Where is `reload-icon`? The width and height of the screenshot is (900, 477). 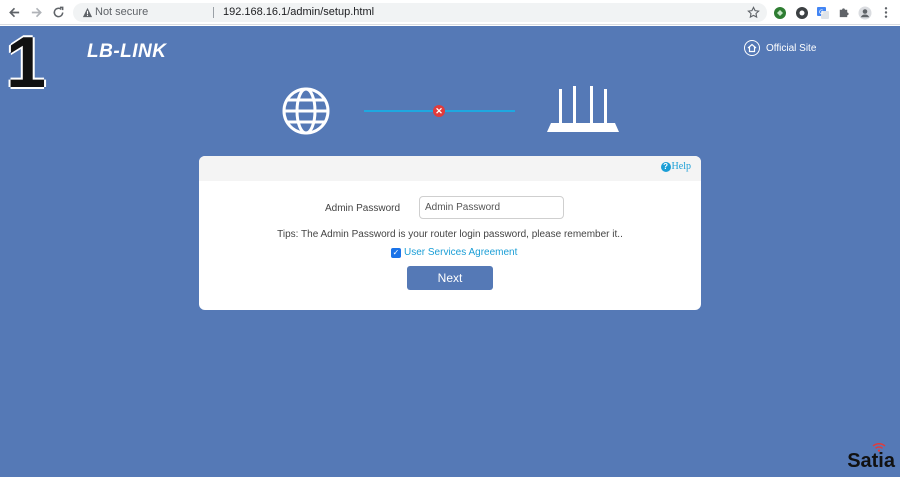
reload-icon is located at coordinates (58, 12).